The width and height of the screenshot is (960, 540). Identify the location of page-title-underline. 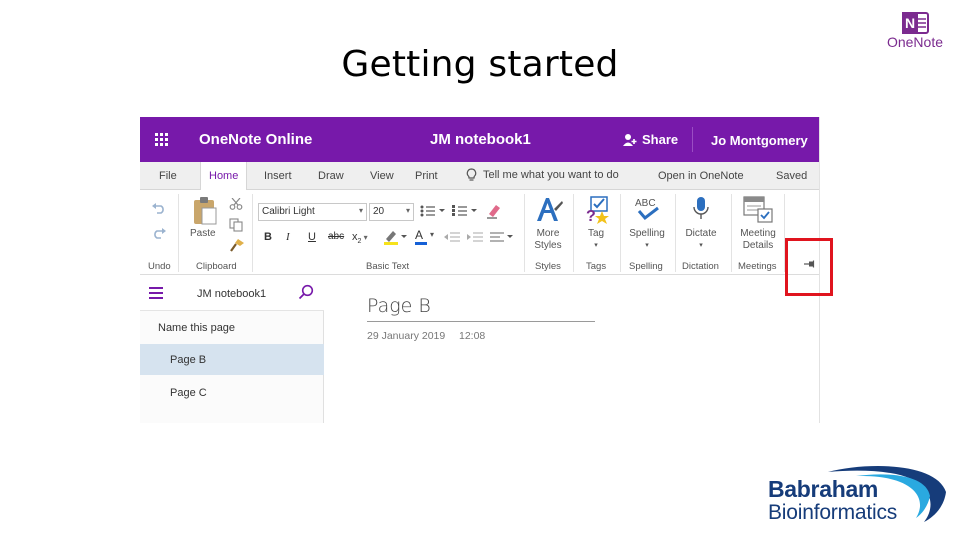
(481, 321).